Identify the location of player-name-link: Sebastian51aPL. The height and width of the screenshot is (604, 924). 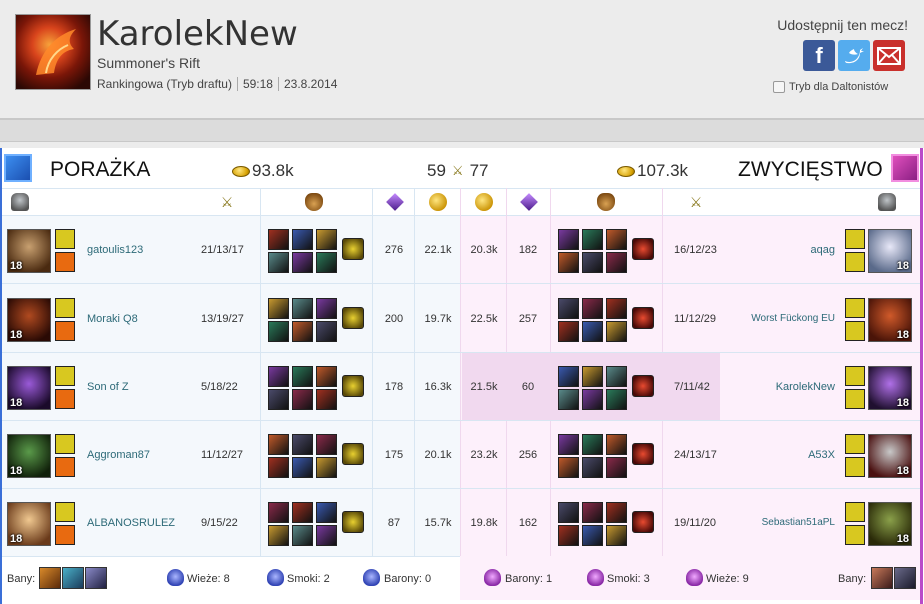
(798, 522).